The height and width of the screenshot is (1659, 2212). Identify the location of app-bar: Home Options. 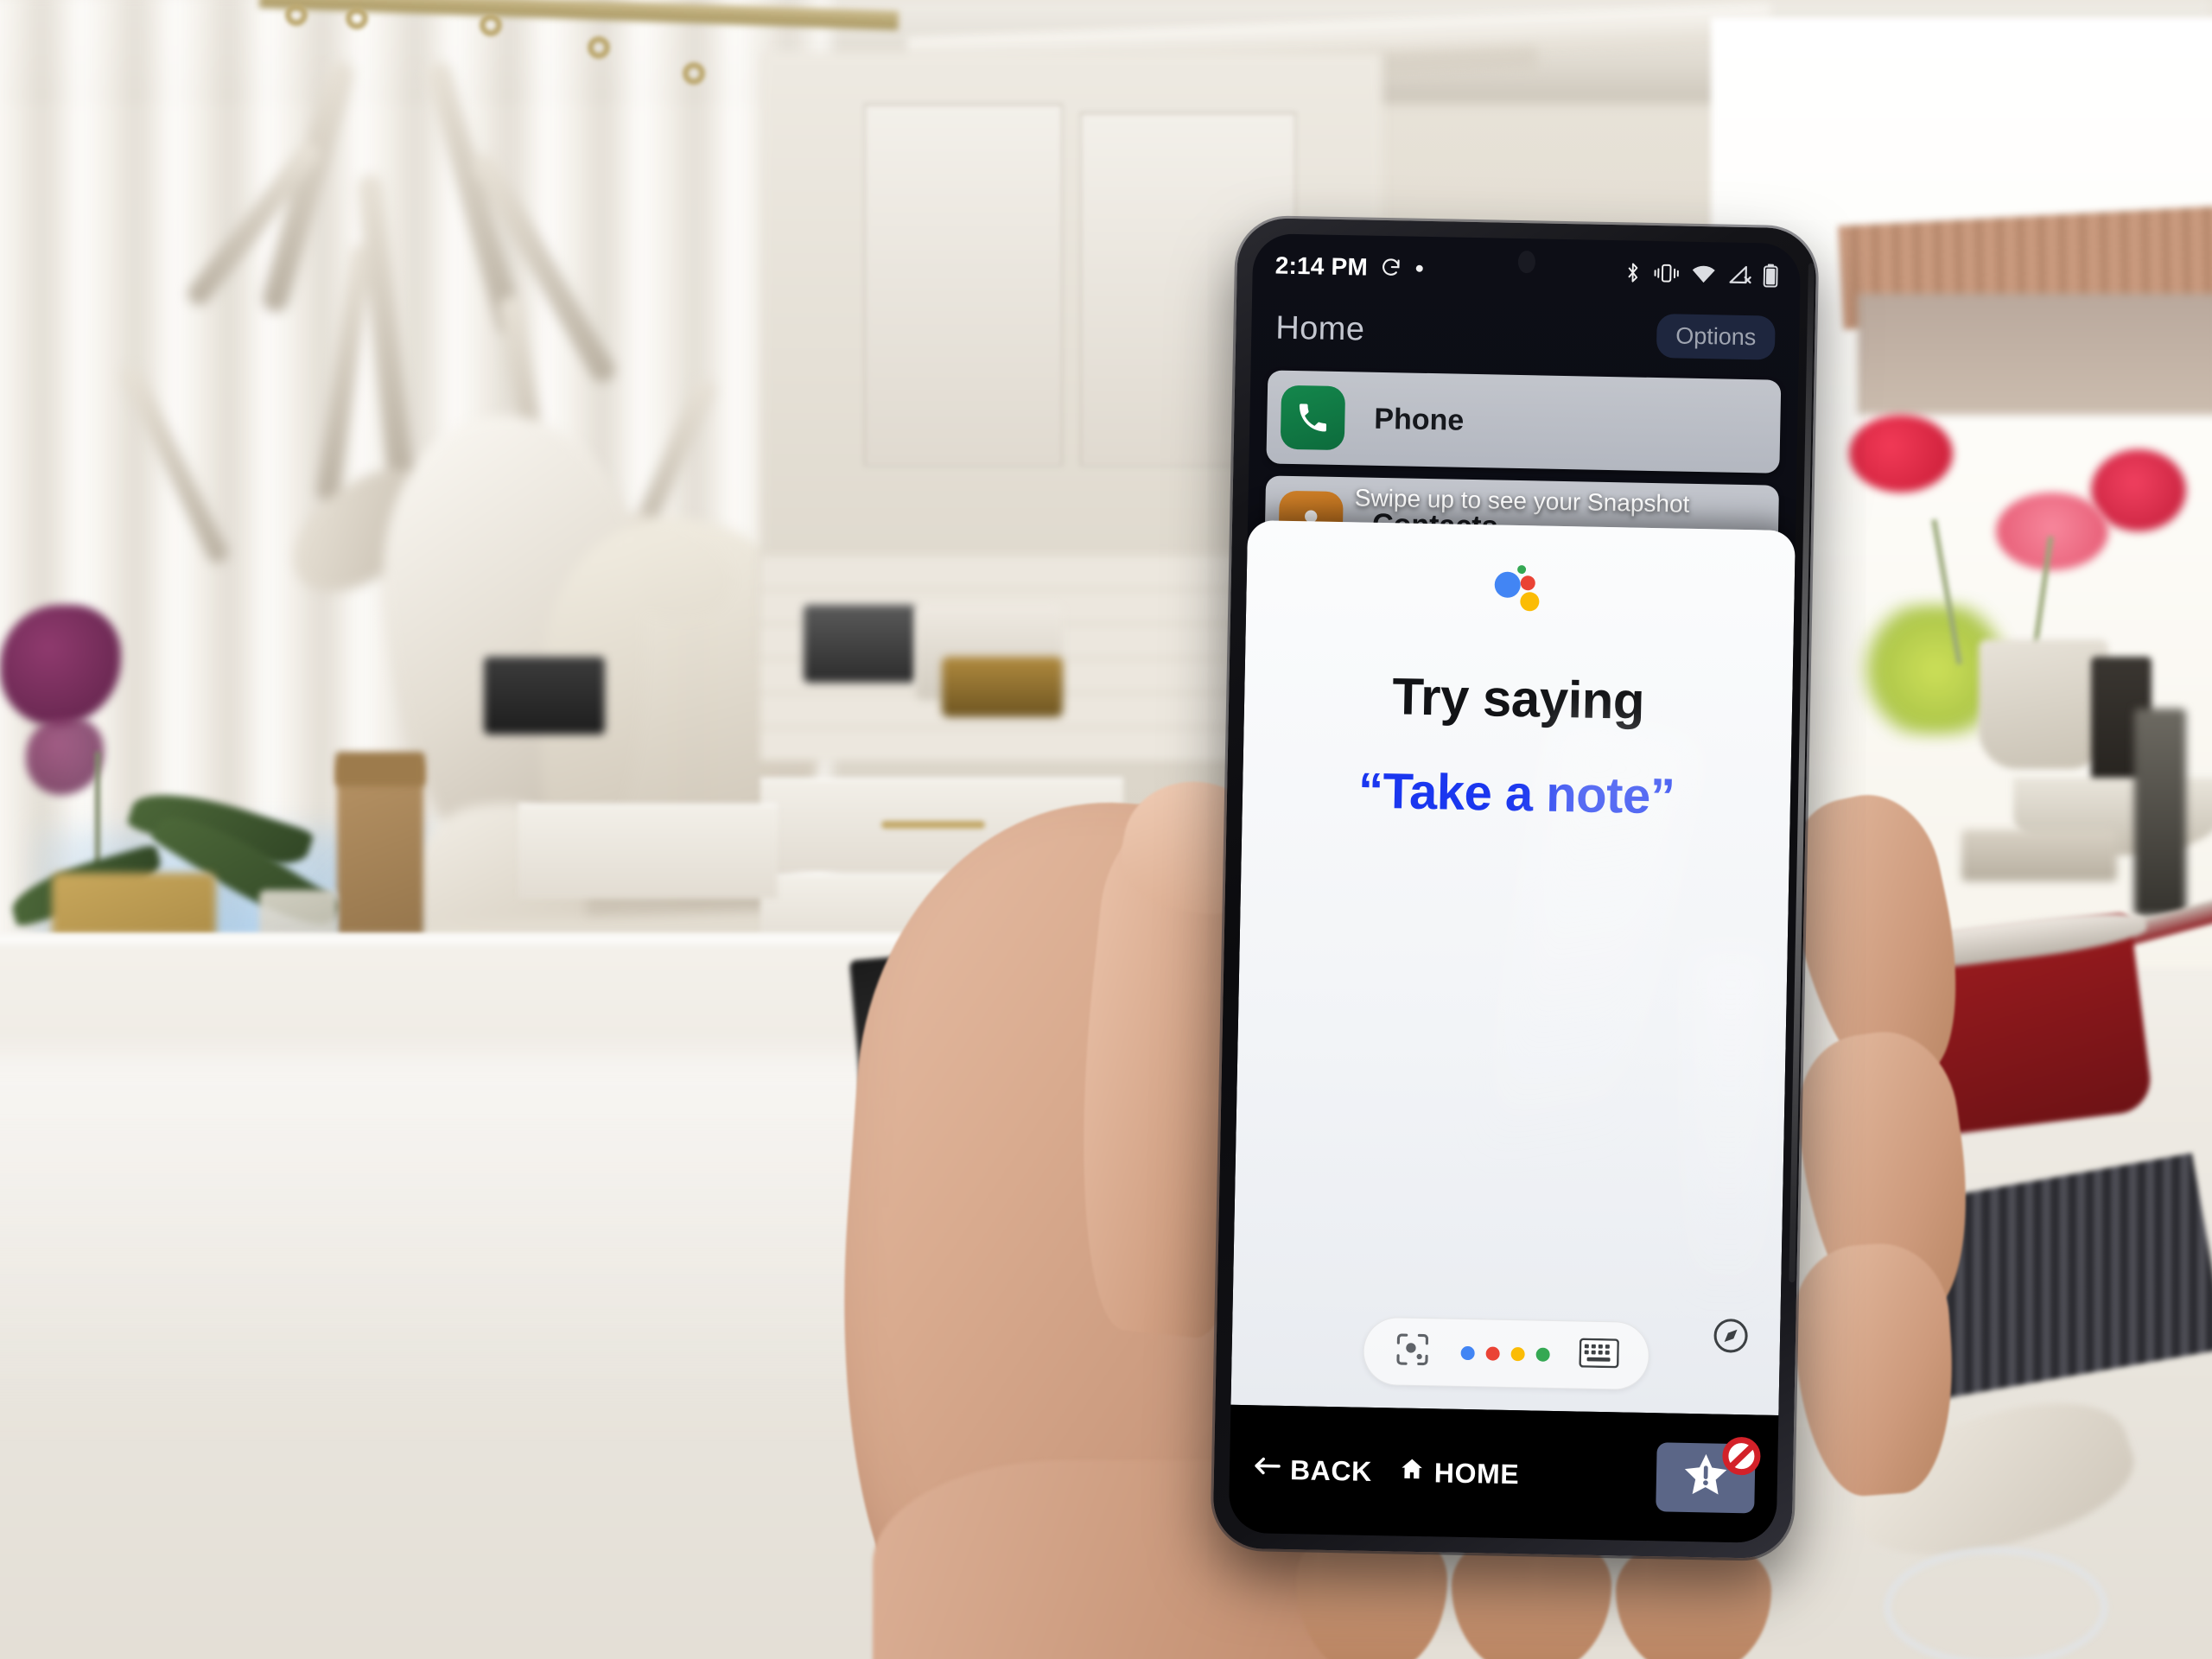
(1525, 333).